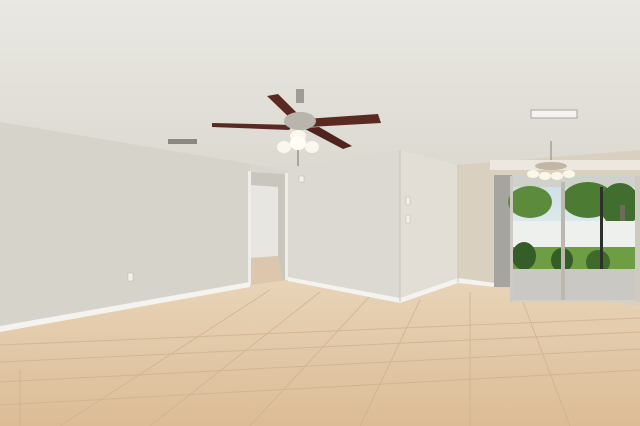 The height and width of the screenshot is (426, 640). I want to click on center-wall, so click(344, 226).